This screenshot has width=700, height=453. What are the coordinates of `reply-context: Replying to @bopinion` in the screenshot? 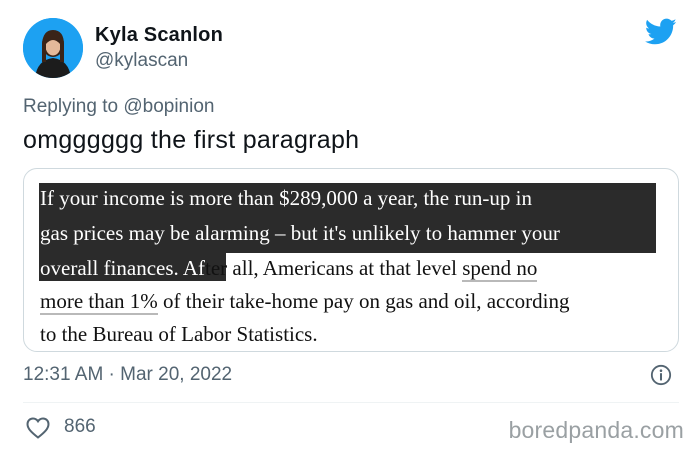 It's located at (118, 107).